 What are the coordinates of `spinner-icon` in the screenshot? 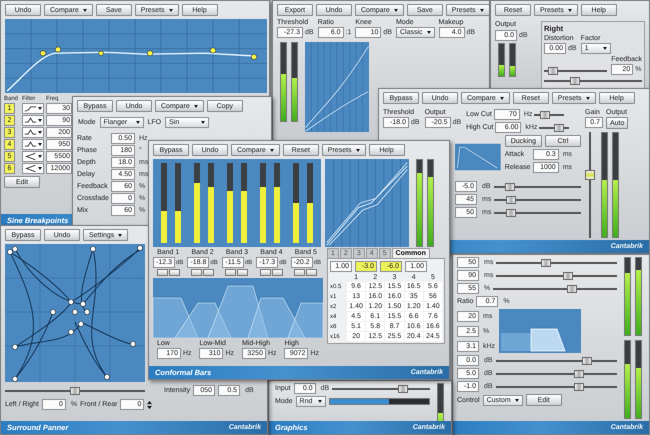 It's located at (149, 405).